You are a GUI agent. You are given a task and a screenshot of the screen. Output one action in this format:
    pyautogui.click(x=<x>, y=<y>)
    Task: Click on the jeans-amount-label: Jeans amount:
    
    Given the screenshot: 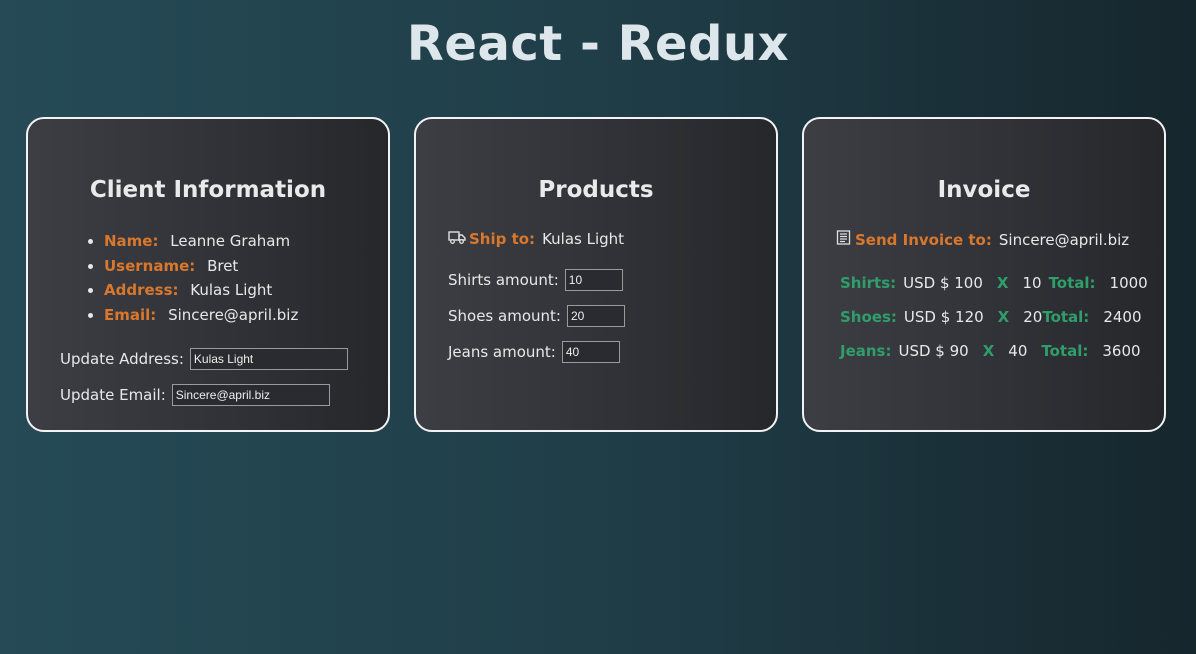 What is the action you would take?
    pyautogui.click(x=502, y=352)
    